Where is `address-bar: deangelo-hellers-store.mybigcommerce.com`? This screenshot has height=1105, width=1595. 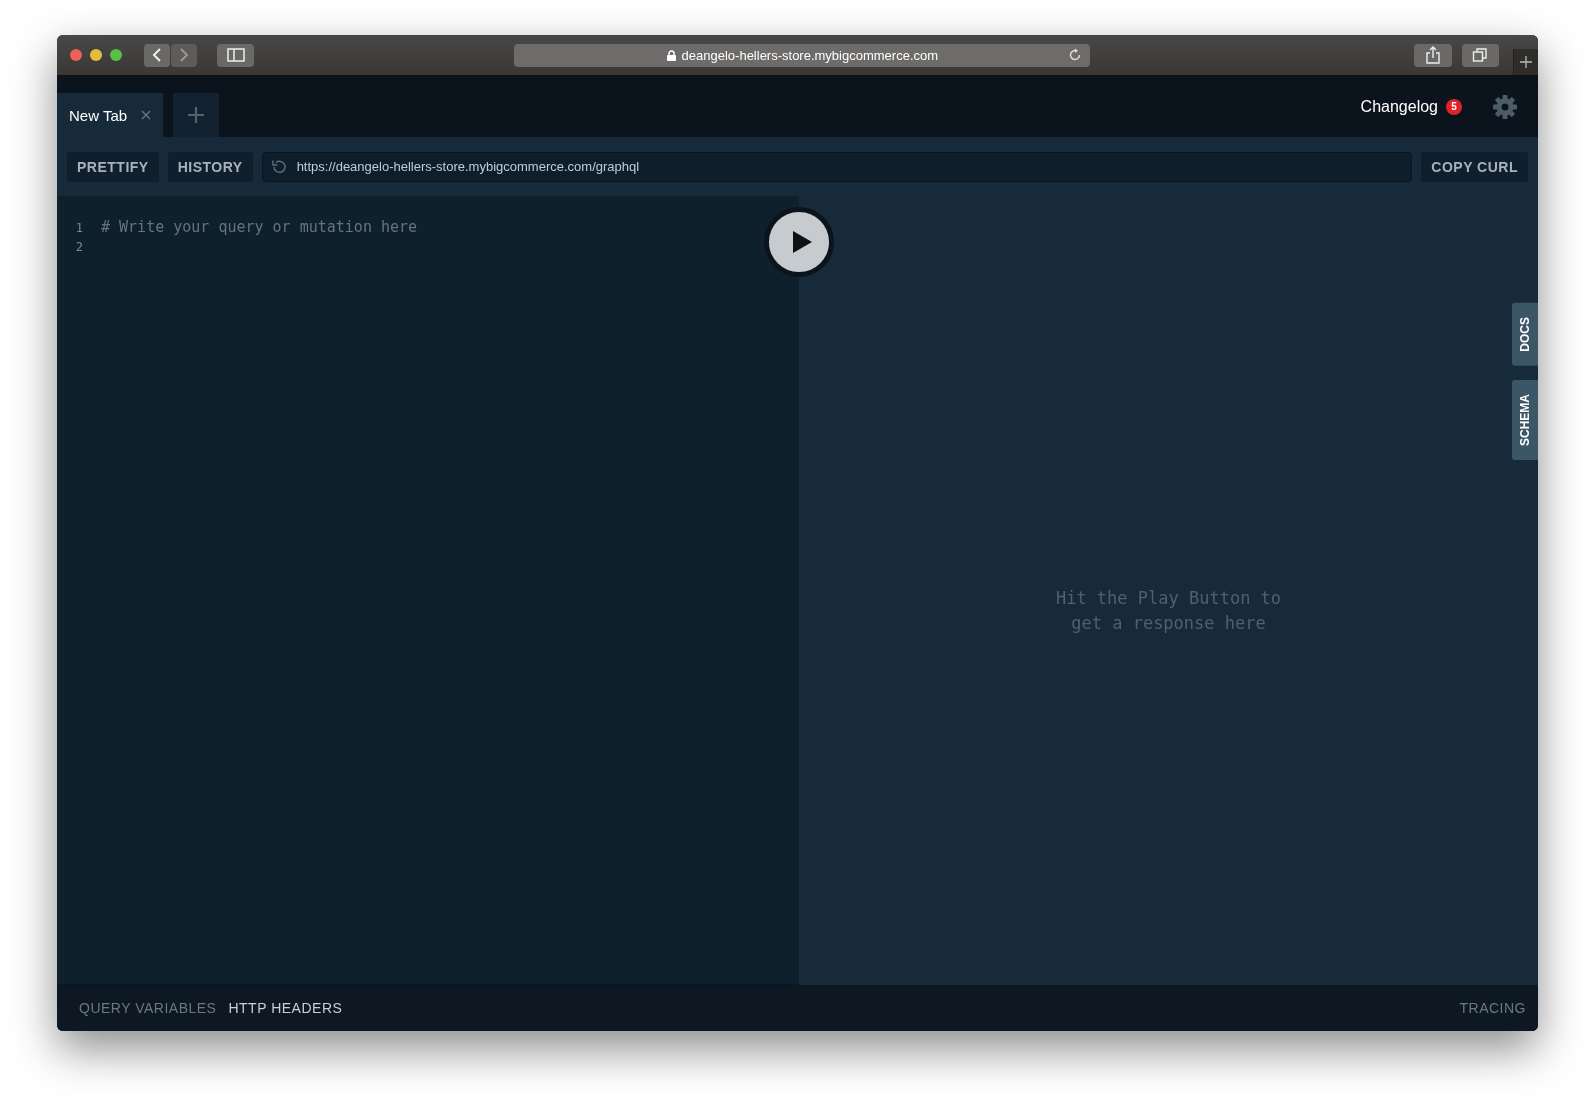 address-bar: deangelo-hellers-store.mybigcommerce.com is located at coordinates (802, 55).